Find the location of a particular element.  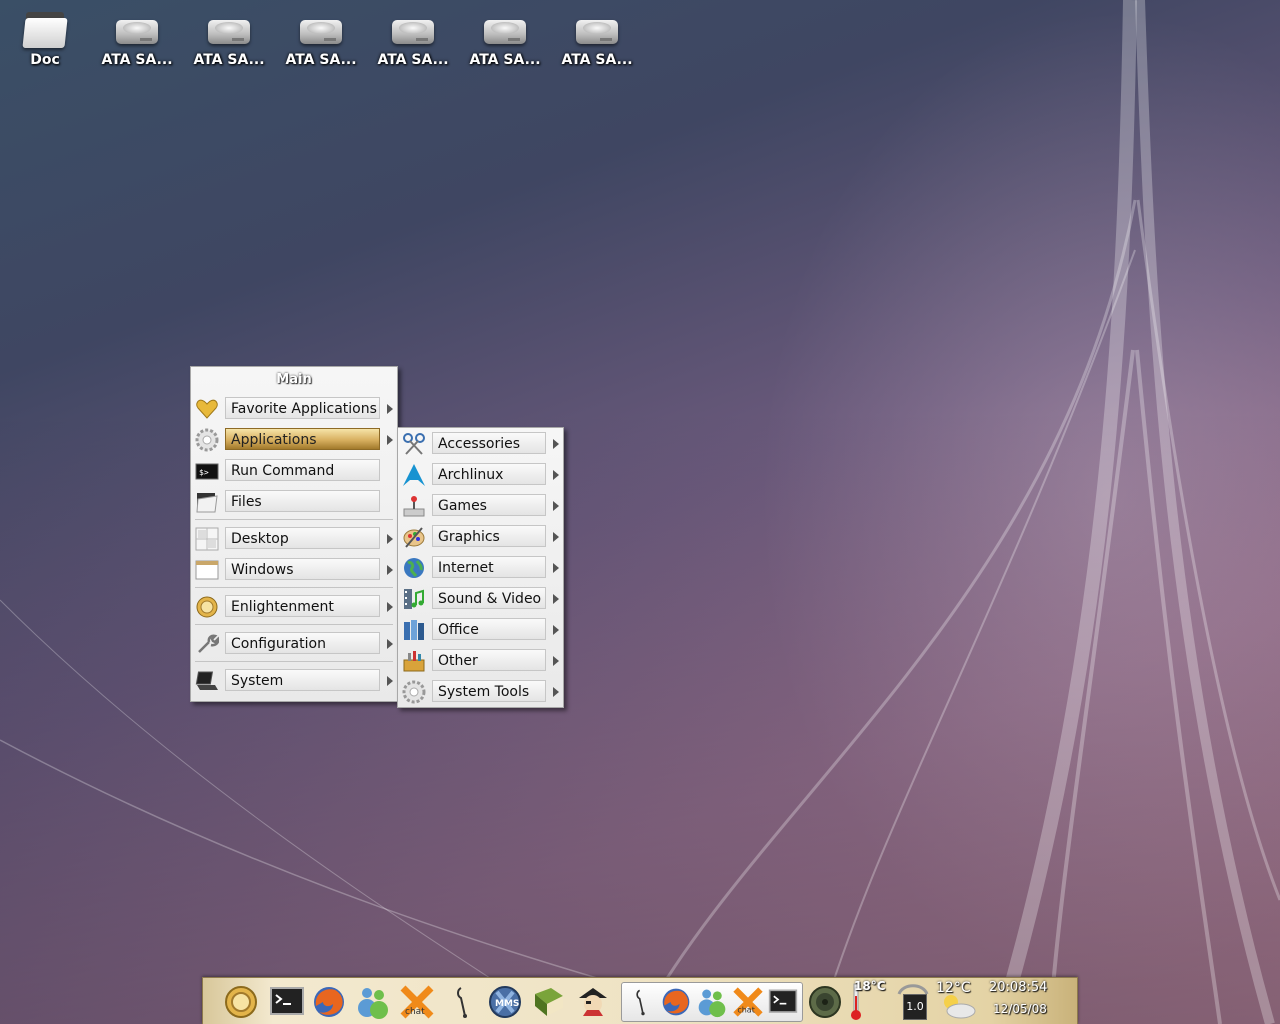

desktop-icon-doc: Doc is located at coordinates (45, 38).